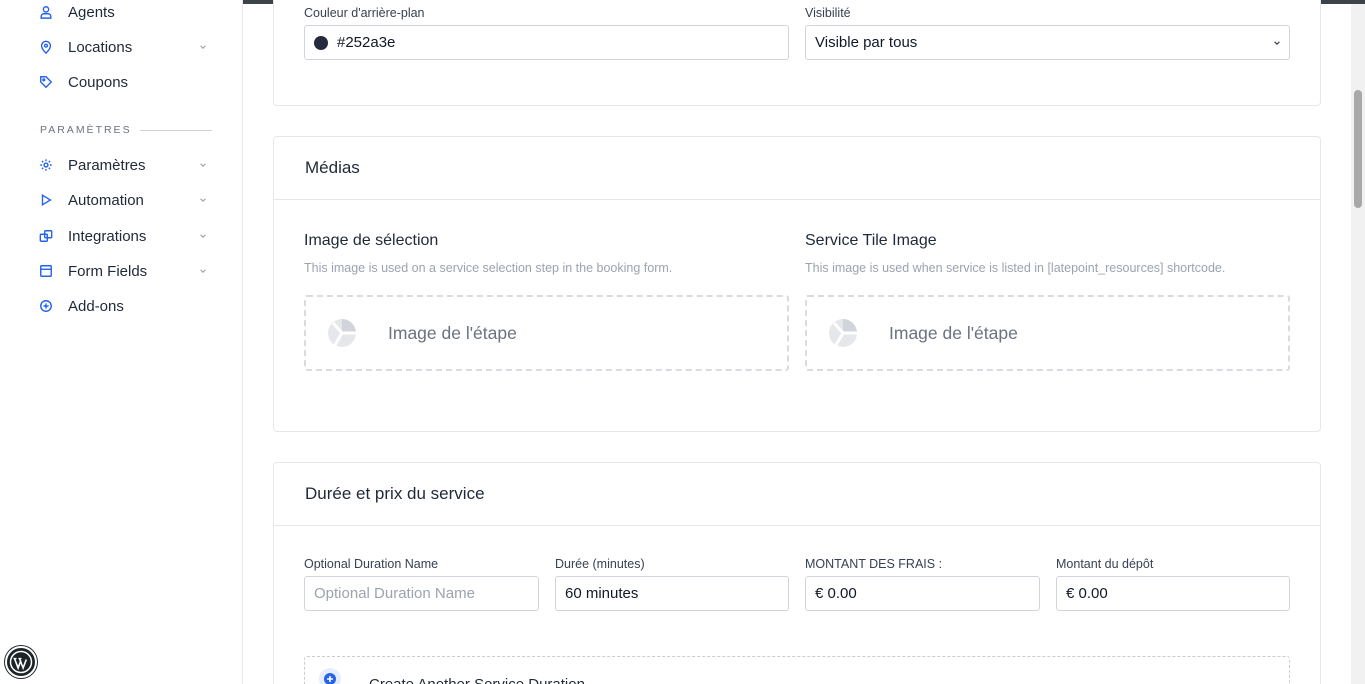 The image size is (1365, 684). What do you see at coordinates (922, 593) in the screenshot?
I see `charge-input: € 0.00` at bounding box center [922, 593].